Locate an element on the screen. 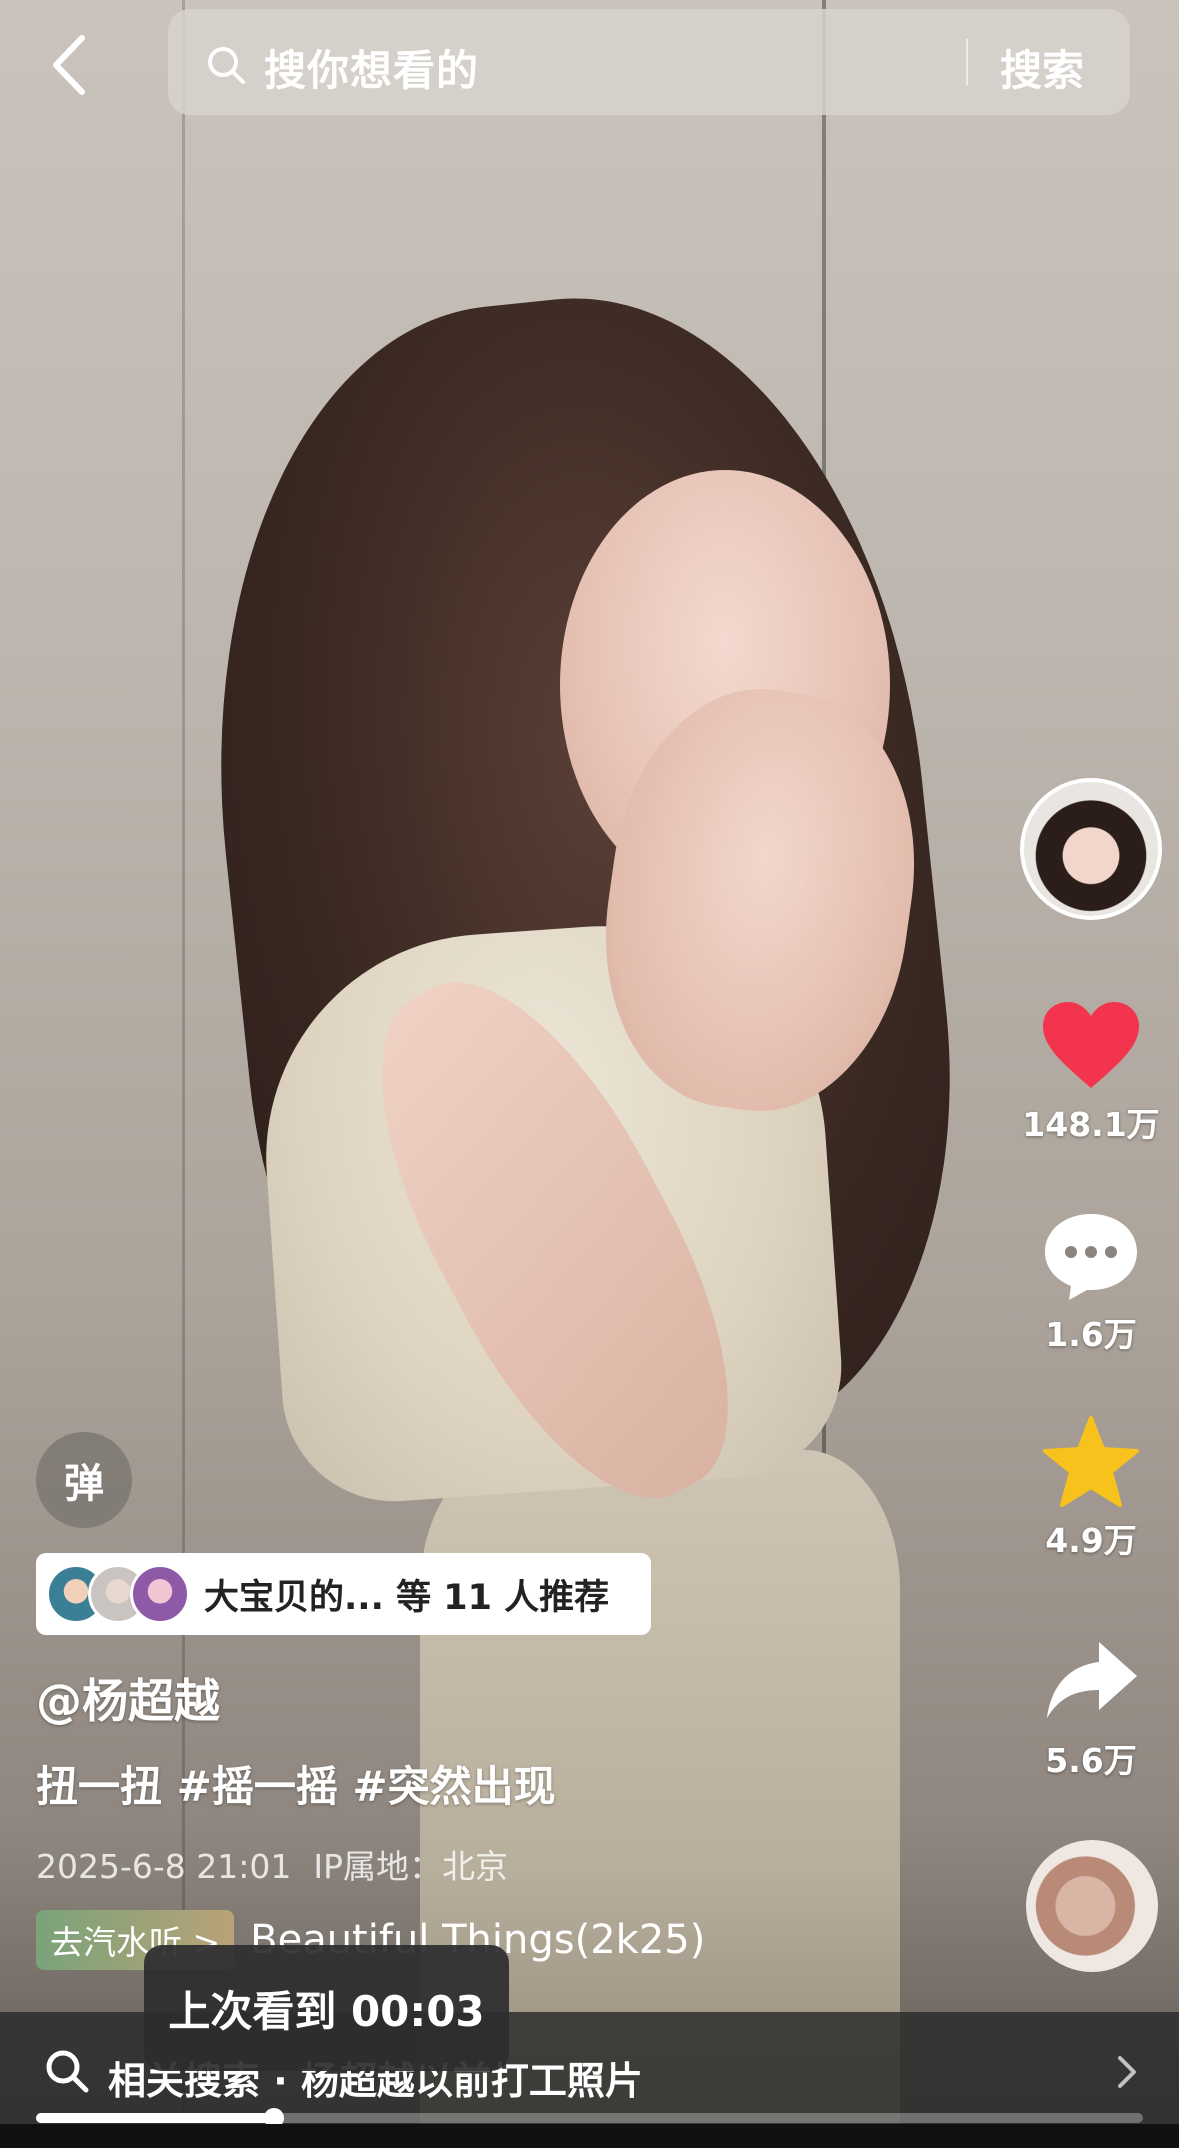 The width and height of the screenshot is (1179, 2148). chevron-right-icon is located at coordinates (1127, 2072).